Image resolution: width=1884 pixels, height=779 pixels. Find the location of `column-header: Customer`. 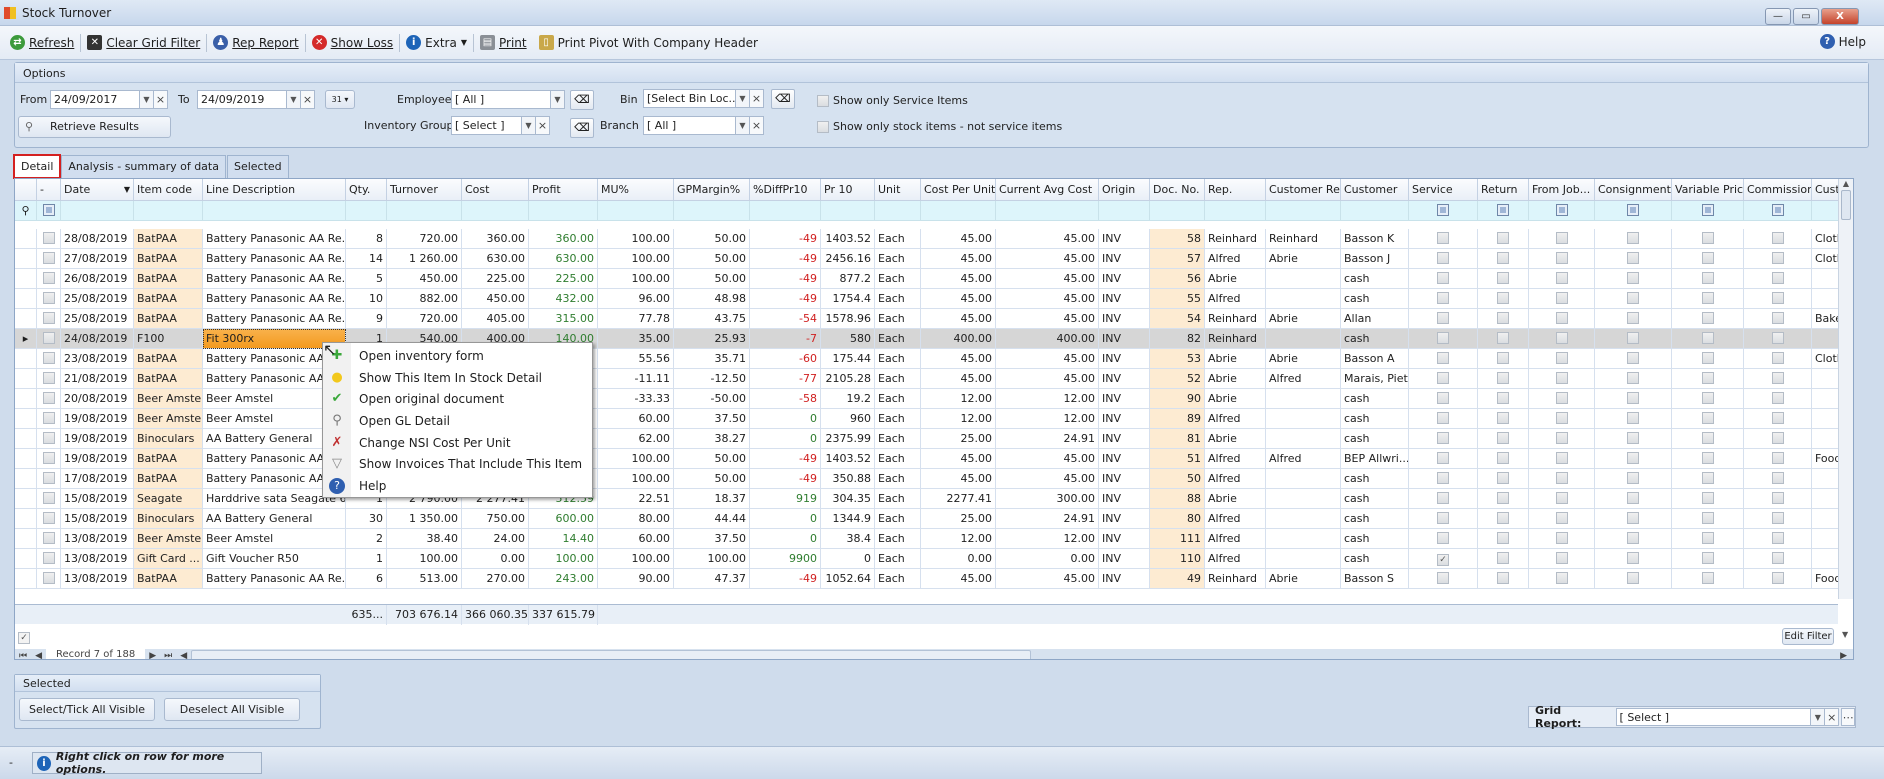

column-header: Customer is located at coordinates (1375, 190).